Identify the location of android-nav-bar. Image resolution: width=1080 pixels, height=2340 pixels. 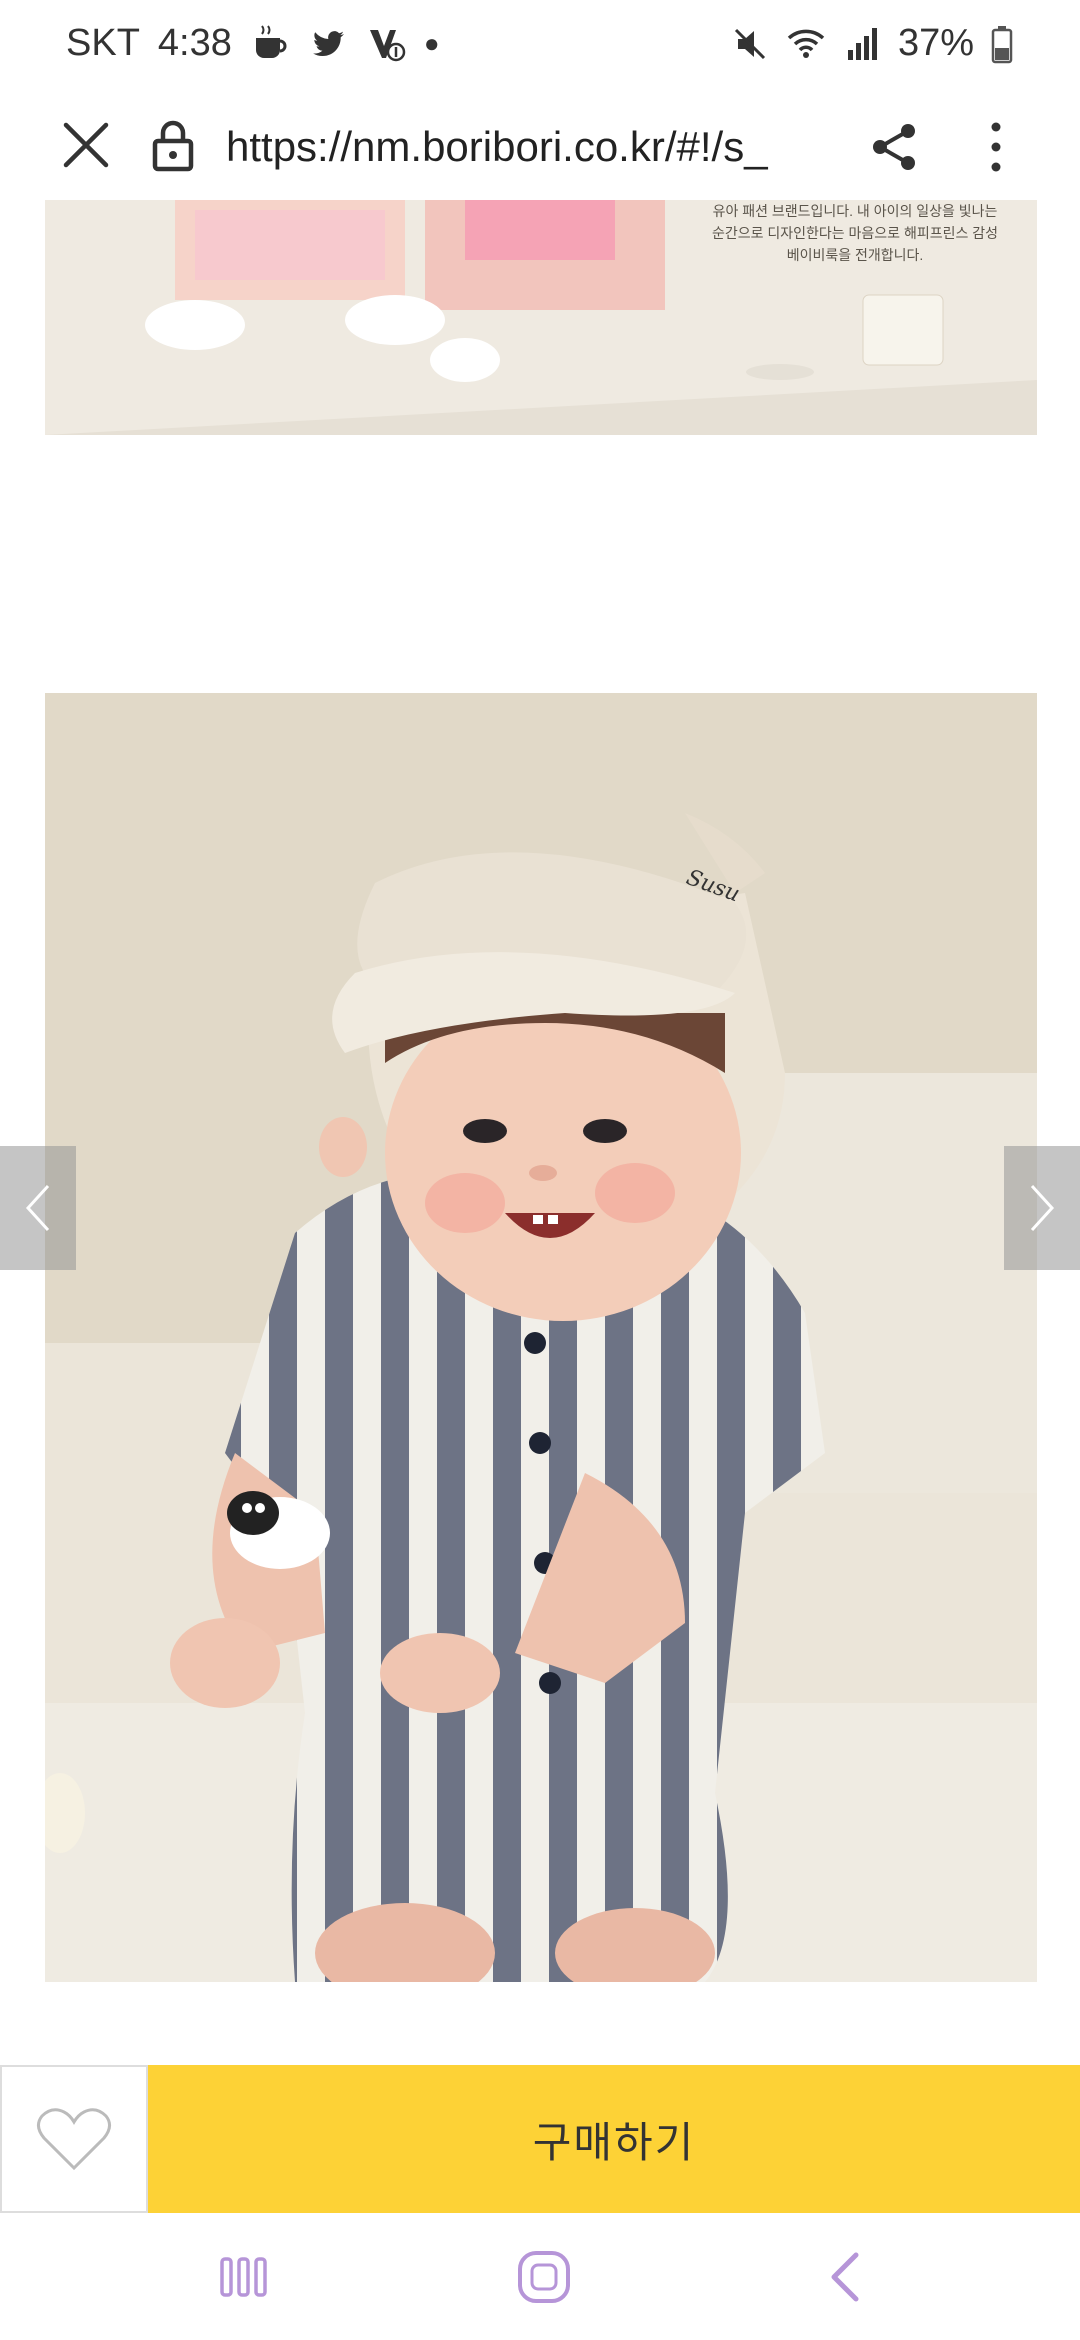
(540, 2276).